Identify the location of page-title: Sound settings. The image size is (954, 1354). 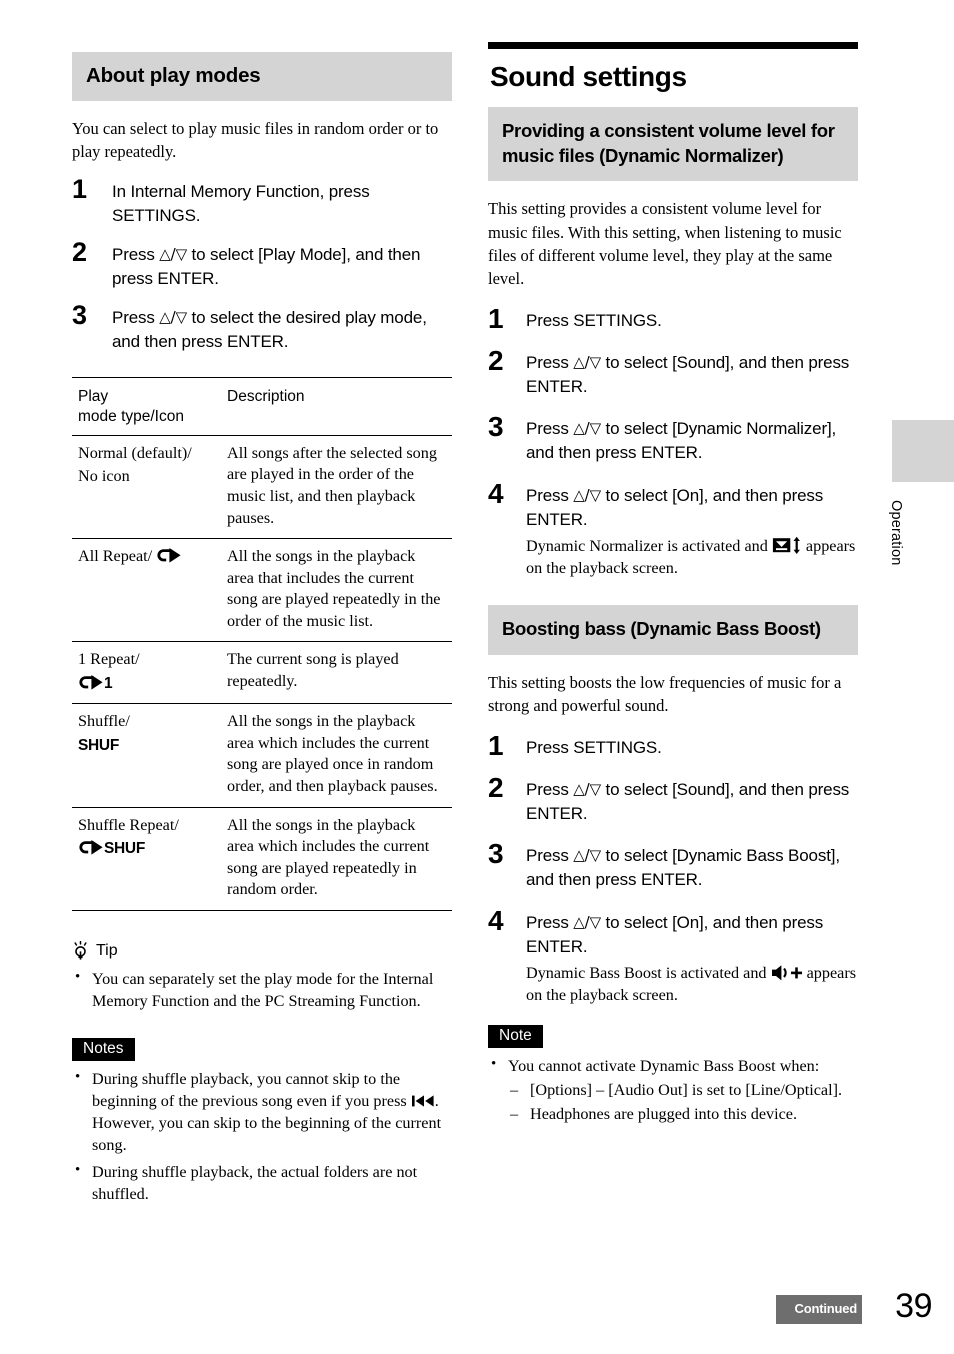
(588, 76).